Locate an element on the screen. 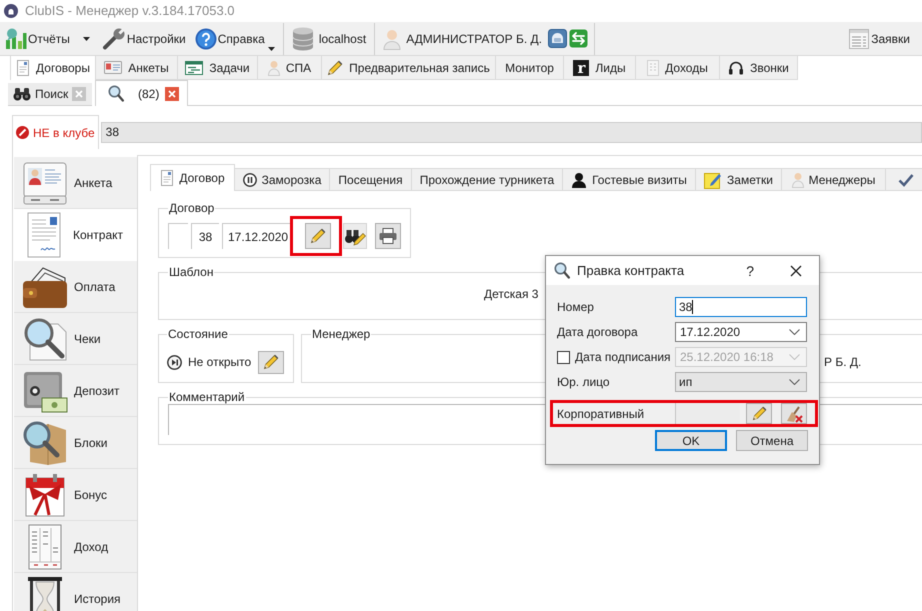  field-label: Юр. лицо is located at coordinates (584, 382).